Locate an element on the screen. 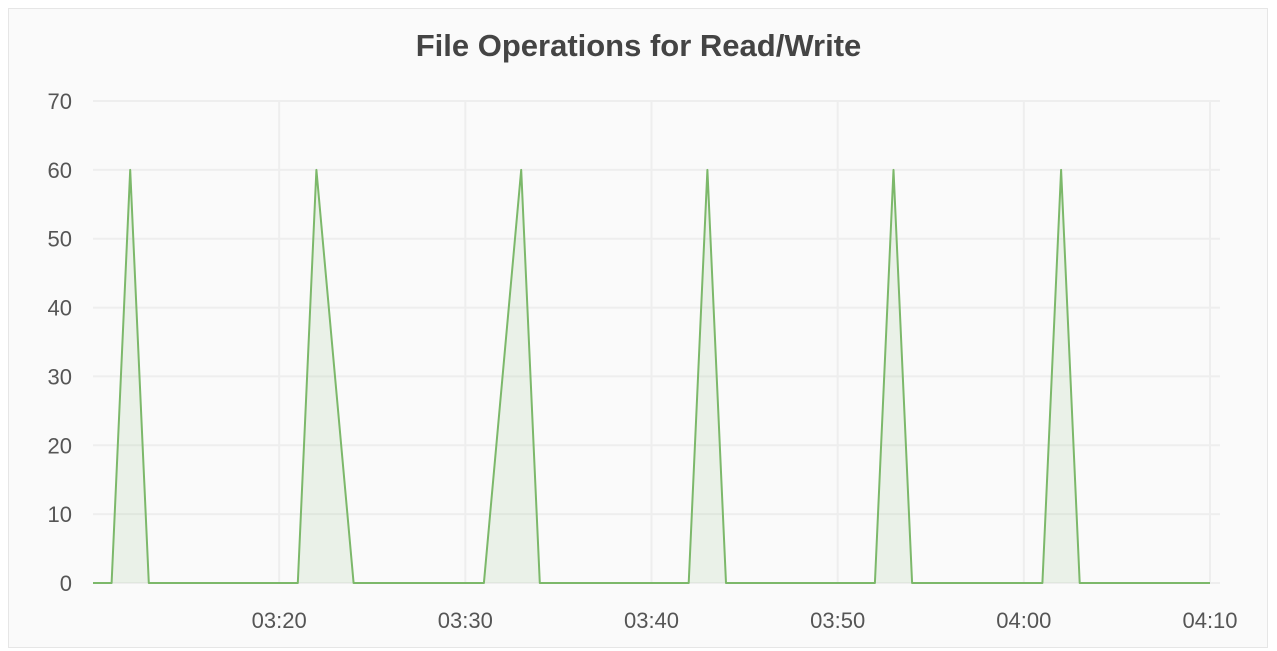 The width and height of the screenshot is (1277, 651). x-axis: 03:20 03:30 03:40 03:50 04:00 04:10 is located at coordinates (745, 620).